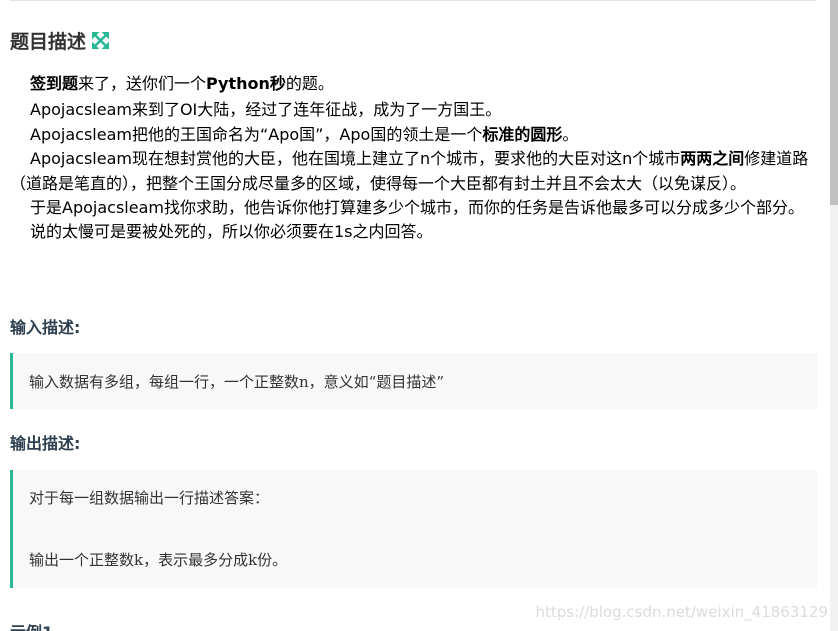 The image size is (838, 631). What do you see at coordinates (182, 83) in the screenshot?
I see `intro-paragraph: 签到题来了，送你们一个Python秒的题。` at bounding box center [182, 83].